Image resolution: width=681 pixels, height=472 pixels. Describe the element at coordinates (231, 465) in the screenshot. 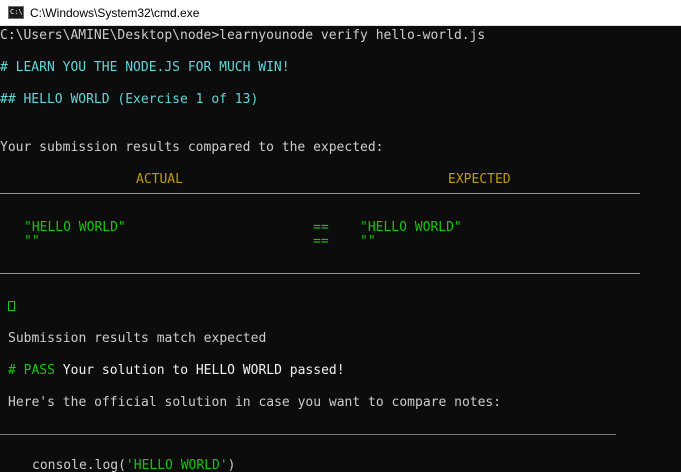

I see `code-suffix: )` at that location.